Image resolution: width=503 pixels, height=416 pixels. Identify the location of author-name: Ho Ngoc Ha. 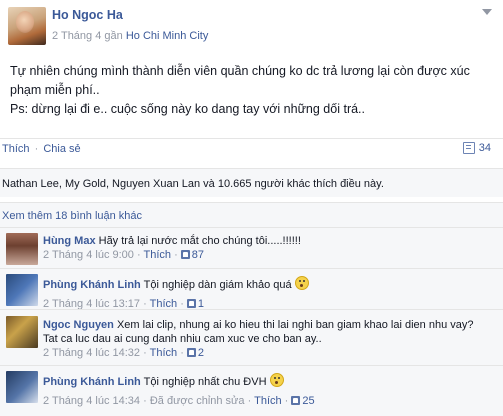
(87, 15).